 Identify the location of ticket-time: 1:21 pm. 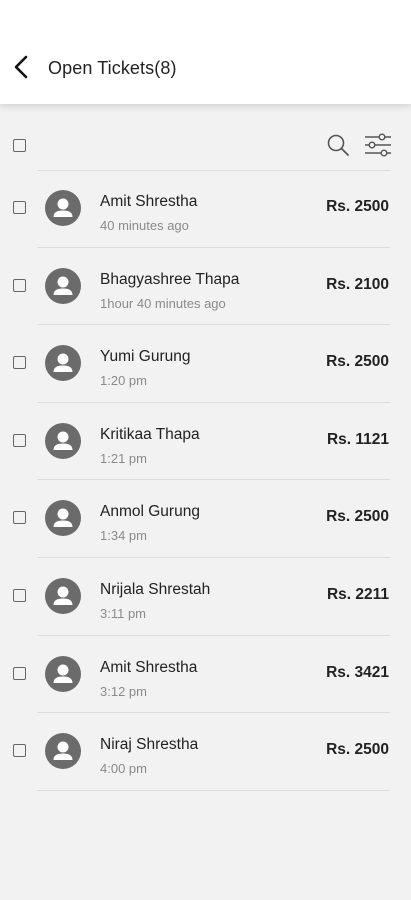
(123, 458).